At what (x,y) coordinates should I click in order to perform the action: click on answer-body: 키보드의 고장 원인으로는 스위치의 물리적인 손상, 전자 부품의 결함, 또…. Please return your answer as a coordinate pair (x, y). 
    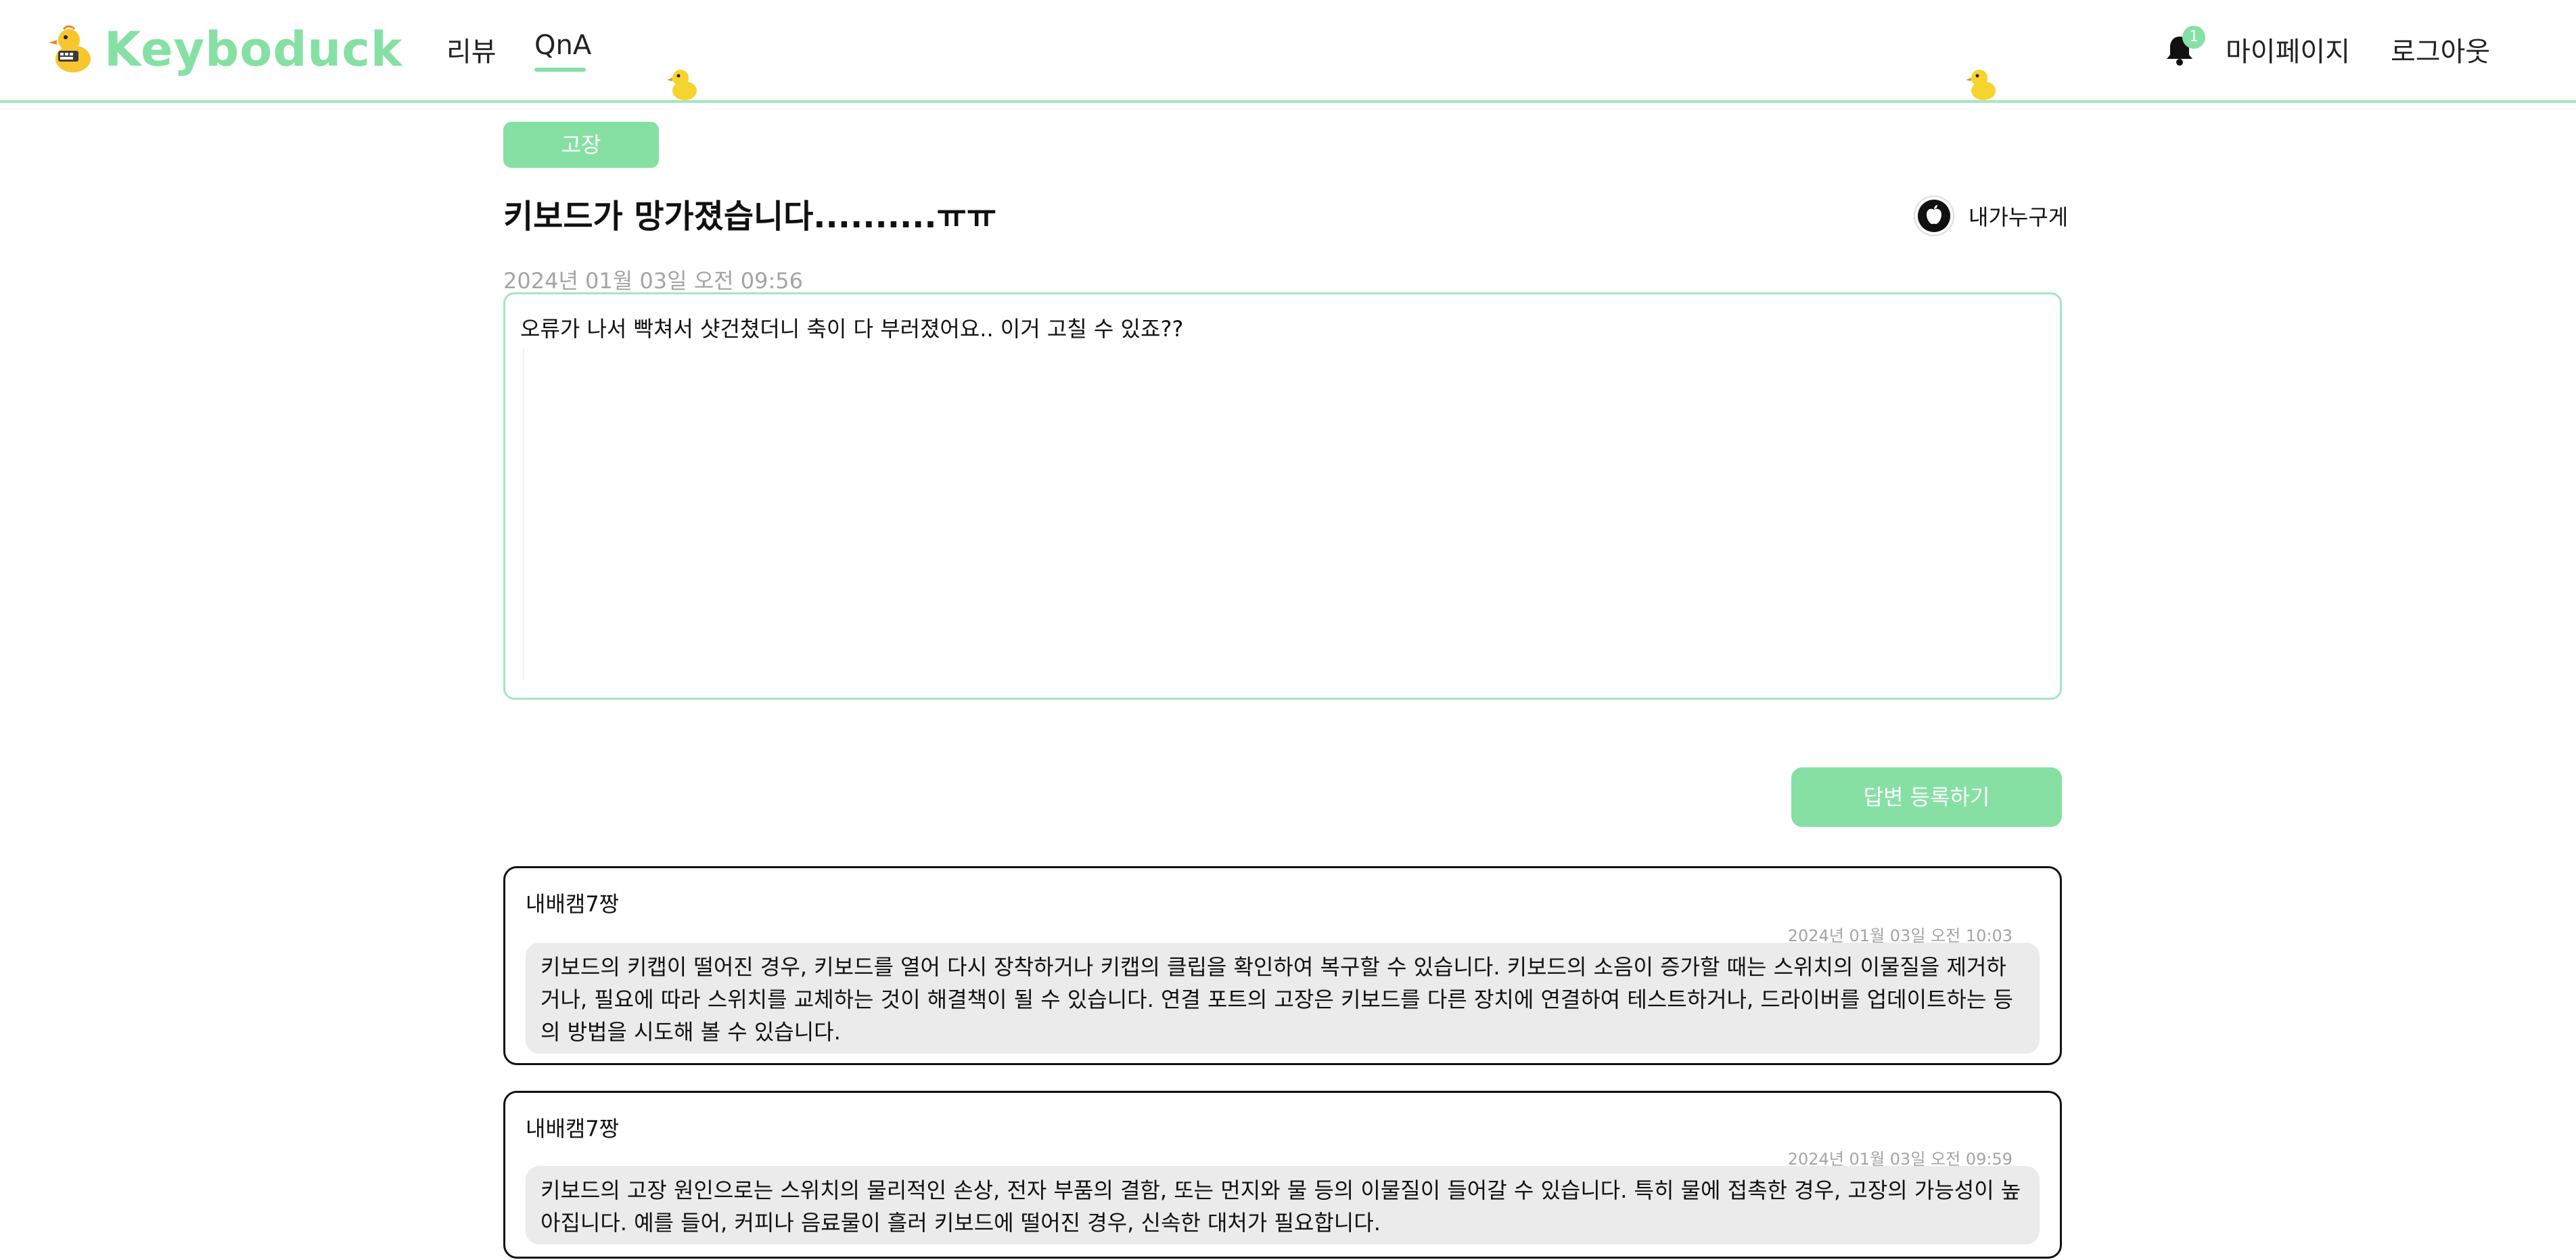
    Looking at the image, I should click on (1283, 1205).